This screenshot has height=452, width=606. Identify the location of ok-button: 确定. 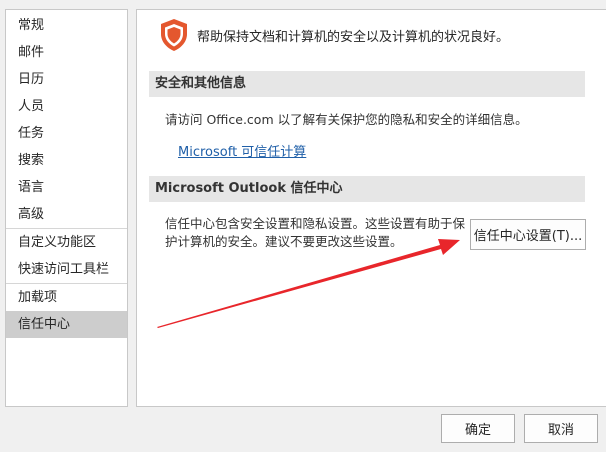
(478, 428).